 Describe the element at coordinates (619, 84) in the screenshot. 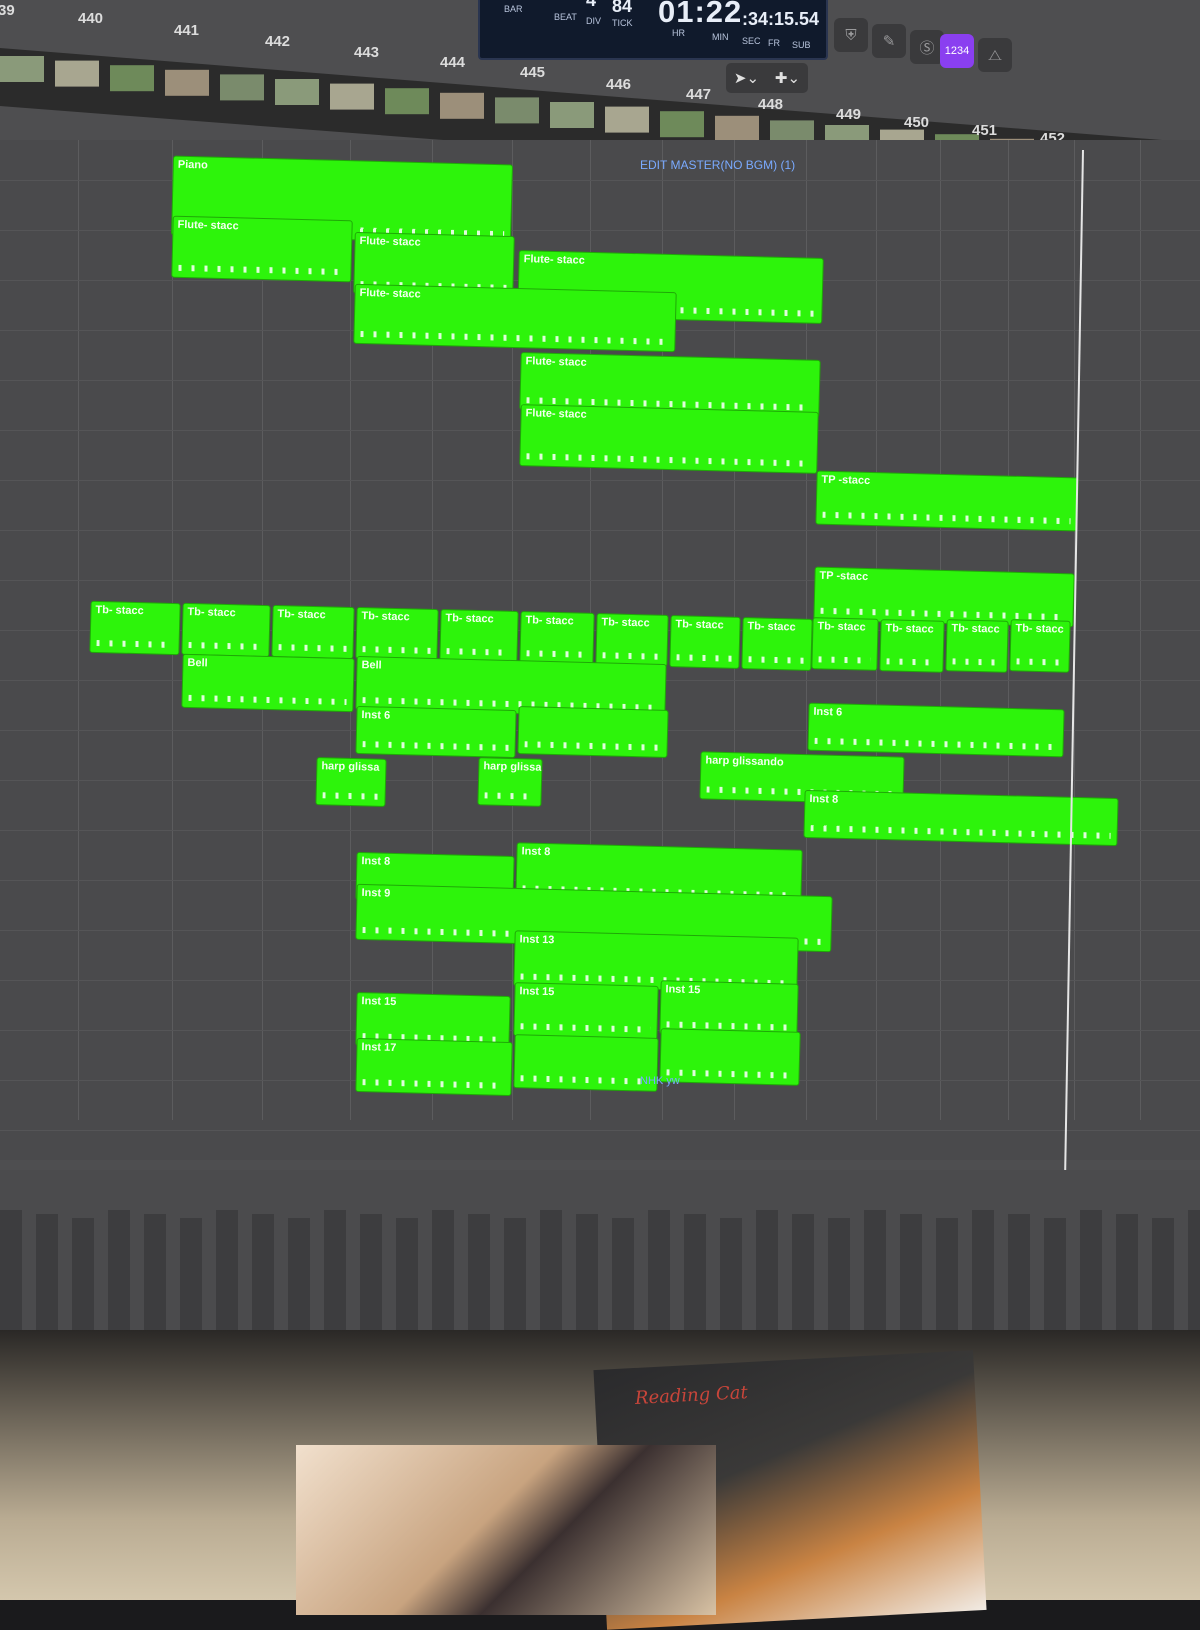

I see `bar-number: 446` at that location.